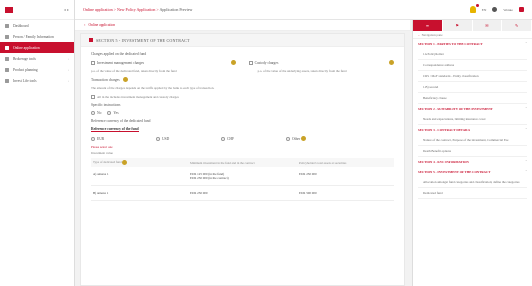  Describe the element at coordinates (242, 40) in the screenshot. I see `section-header: SECTION 5 - INVESTMENT OF THE CONTRACT` at that location.